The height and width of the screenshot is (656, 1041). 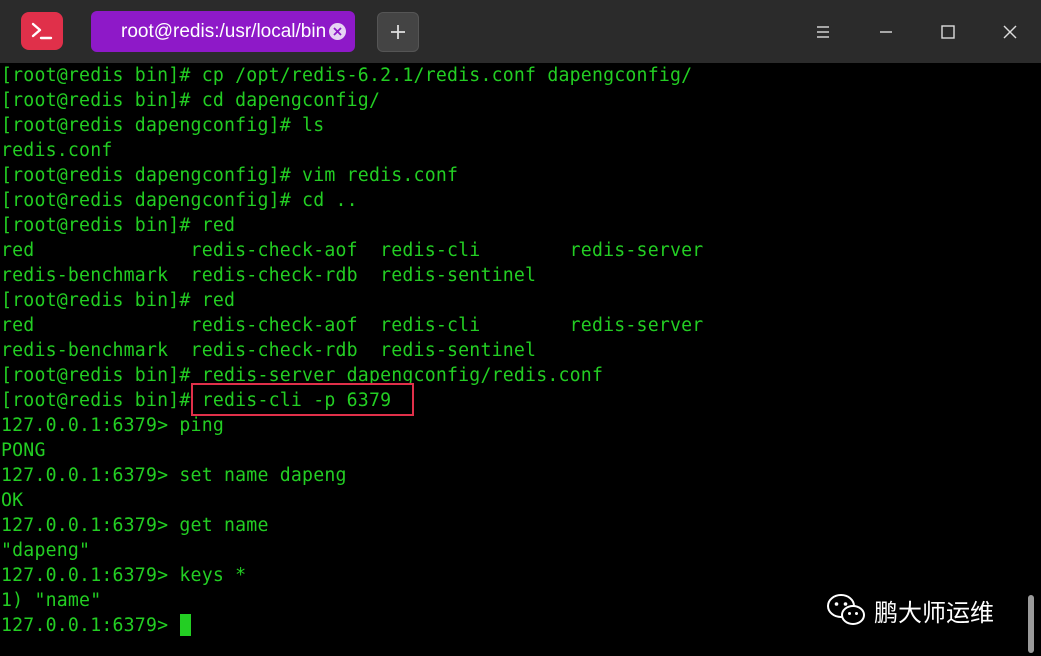 I want to click on tab-close-button, so click(x=337, y=31).